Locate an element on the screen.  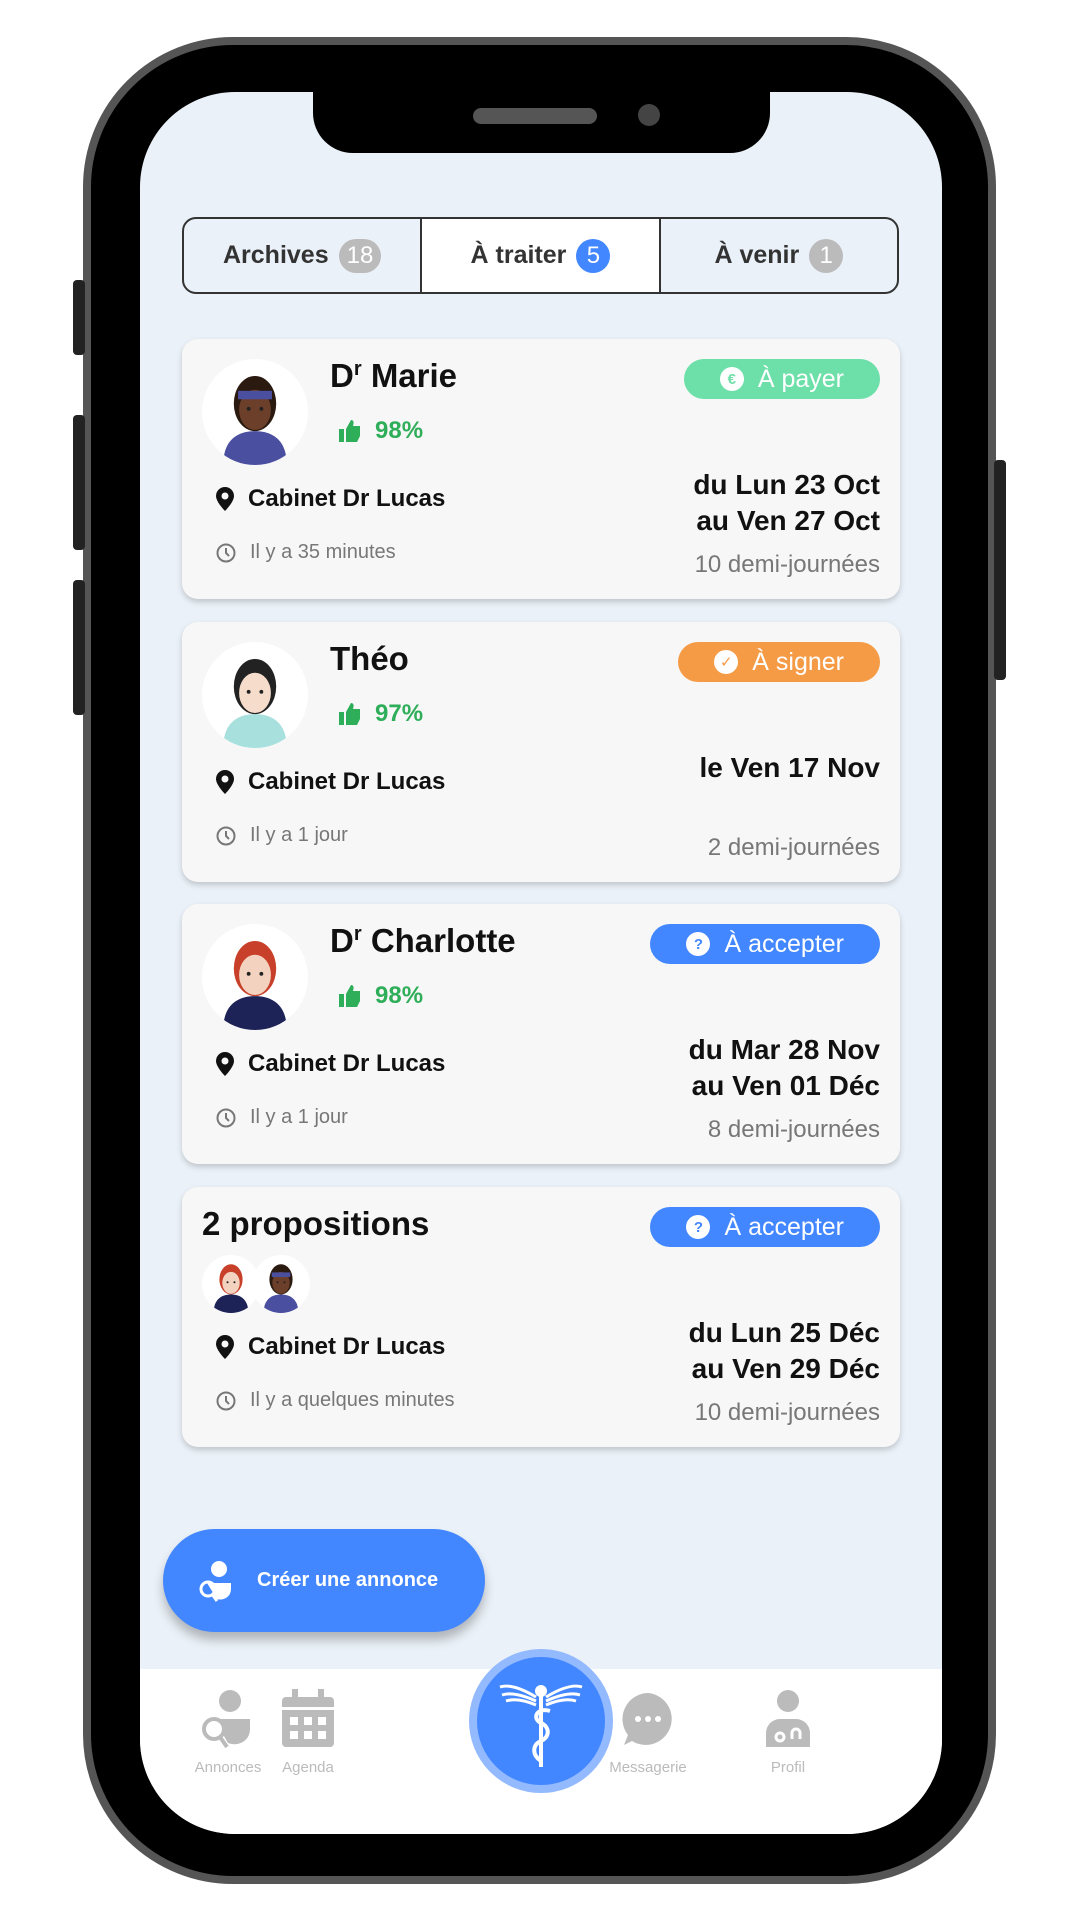
count-badge: 18 is located at coordinates (360, 255).